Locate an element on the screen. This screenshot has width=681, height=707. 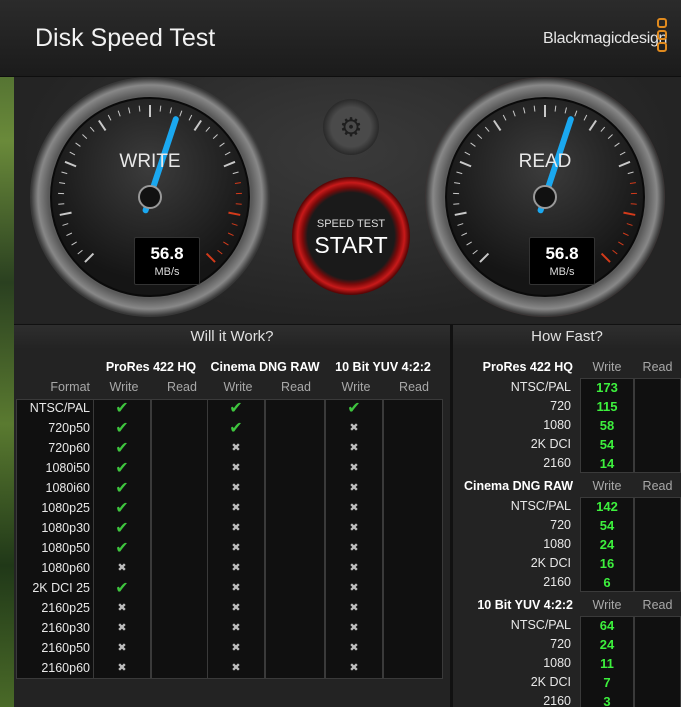
format-row-label: 2160p25 is located at coordinates (65, 608).